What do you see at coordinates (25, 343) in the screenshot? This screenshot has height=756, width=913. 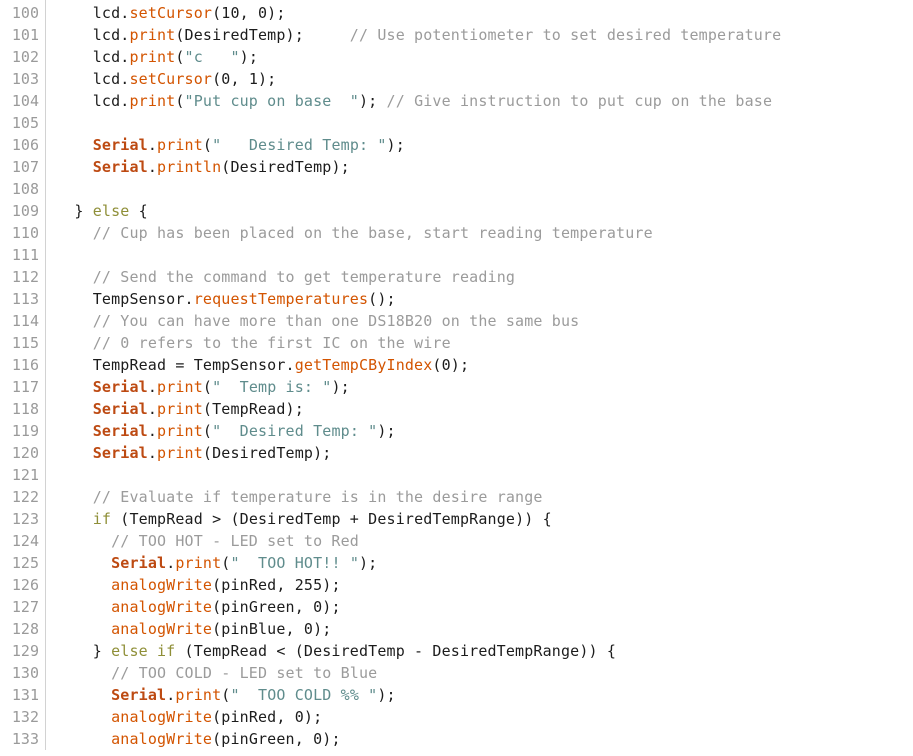 I see `line-number: 115` at bounding box center [25, 343].